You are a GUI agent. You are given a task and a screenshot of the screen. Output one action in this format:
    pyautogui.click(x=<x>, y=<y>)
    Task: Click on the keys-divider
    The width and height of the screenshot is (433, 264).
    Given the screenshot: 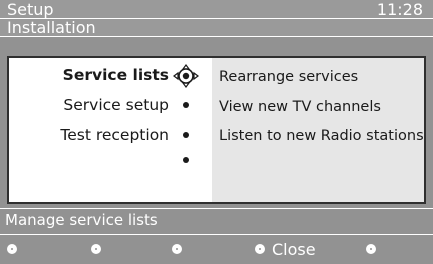 What is the action you would take?
    pyautogui.click(x=216, y=234)
    